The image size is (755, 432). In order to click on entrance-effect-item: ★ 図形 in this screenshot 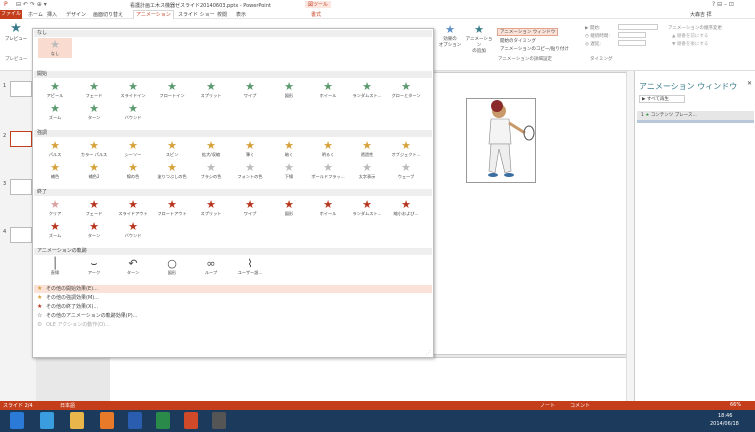, I will do `click(289, 90)`.